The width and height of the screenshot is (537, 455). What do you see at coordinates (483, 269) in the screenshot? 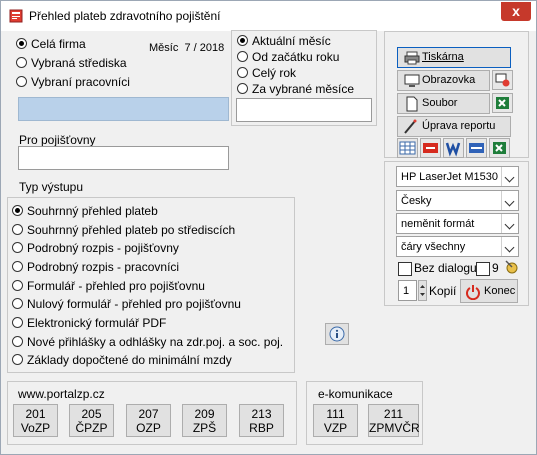
I see `copies-mode-checkbox` at bounding box center [483, 269].